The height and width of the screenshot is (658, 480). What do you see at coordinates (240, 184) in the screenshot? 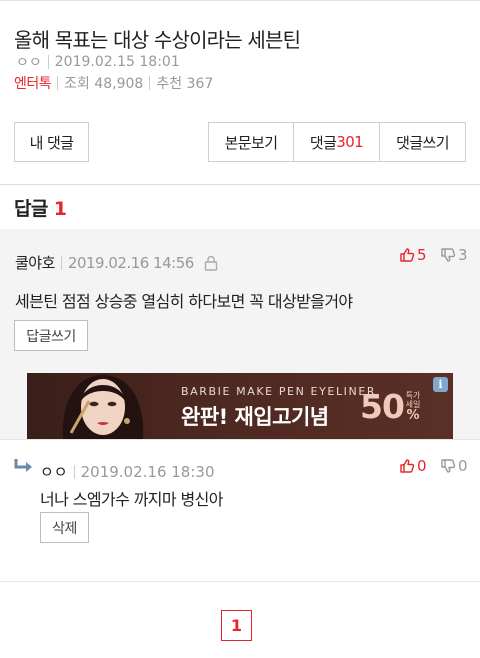
I see `section-divider` at bounding box center [240, 184].